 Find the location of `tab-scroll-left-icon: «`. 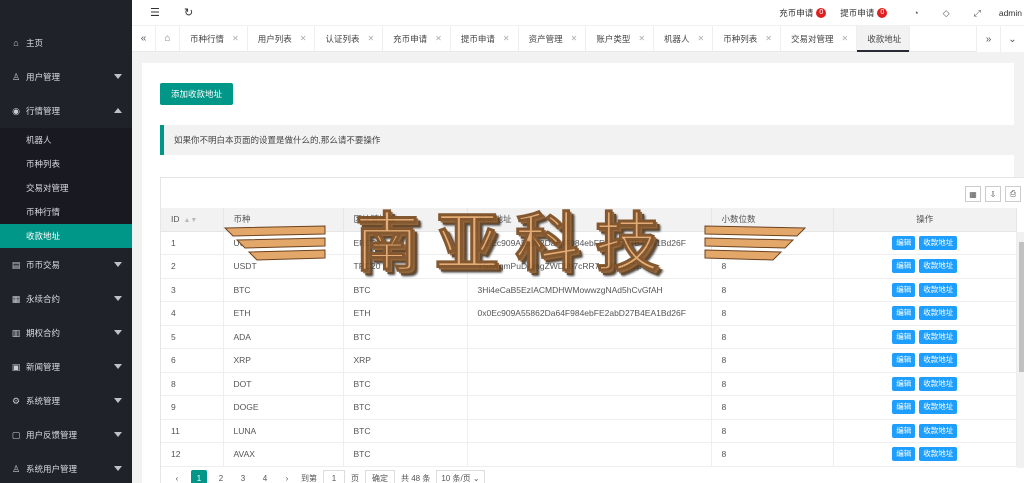

tab-scroll-left-icon: « is located at coordinates (144, 38).